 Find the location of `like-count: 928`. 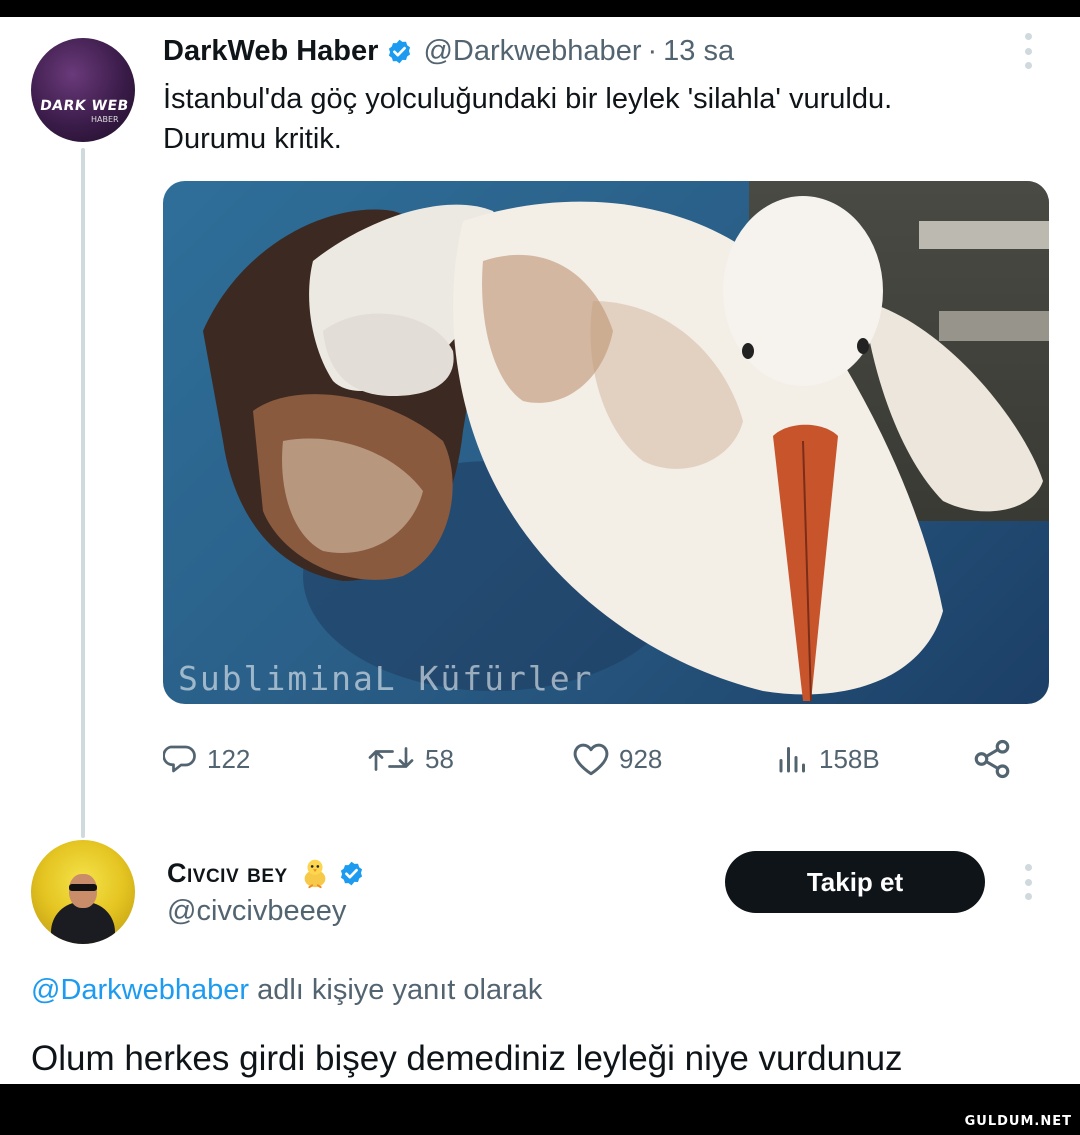

like-count: 928 is located at coordinates (641, 758).